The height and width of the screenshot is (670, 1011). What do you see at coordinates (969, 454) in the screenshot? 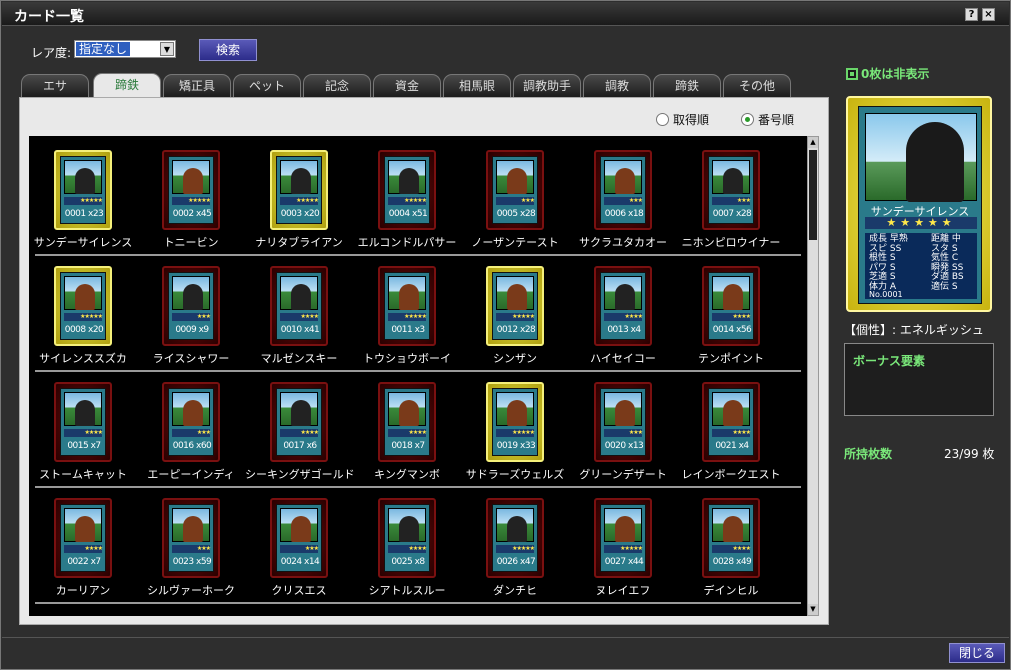
I see `owned-value: 23/99 枚` at bounding box center [969, 454].